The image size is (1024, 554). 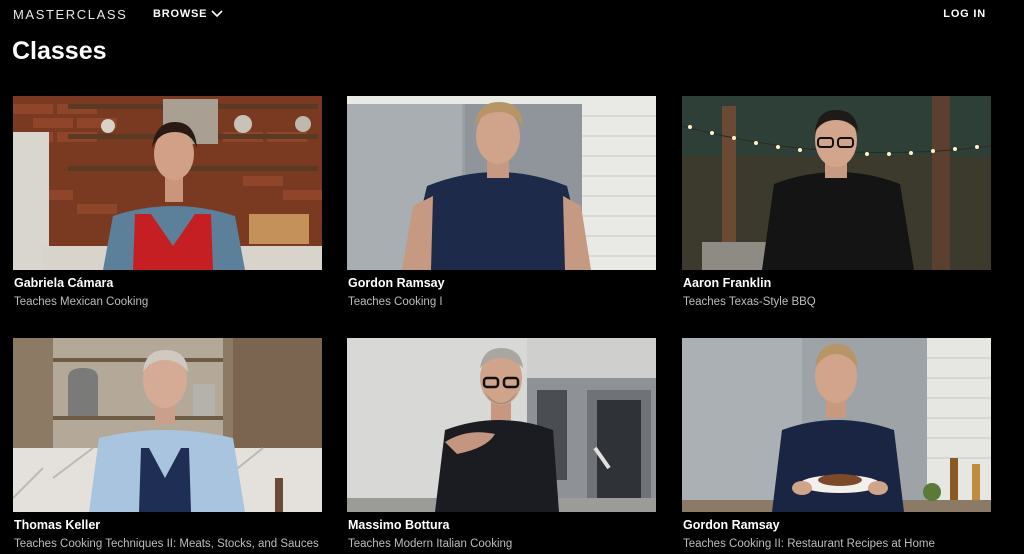 What do you see at coordinates (59, 51) in the screenshot?
I see `page-title: Classes` at bounding box center [59, 51].